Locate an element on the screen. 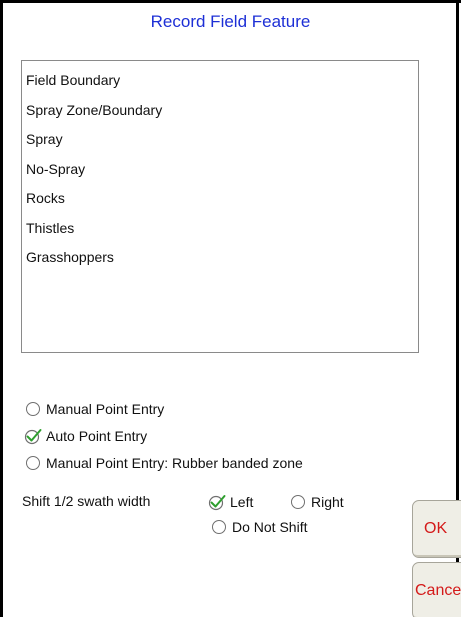 The height and width of the screenshot is (617, 461). radio-manual-rubber-banded: Manual Point Entry: Rubber banded zone is located at coordinates (164, 463).